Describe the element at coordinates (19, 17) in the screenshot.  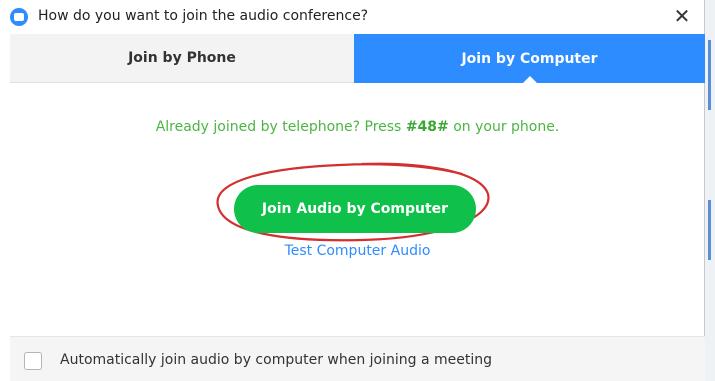
I see `zoom-app-icon` at that location.